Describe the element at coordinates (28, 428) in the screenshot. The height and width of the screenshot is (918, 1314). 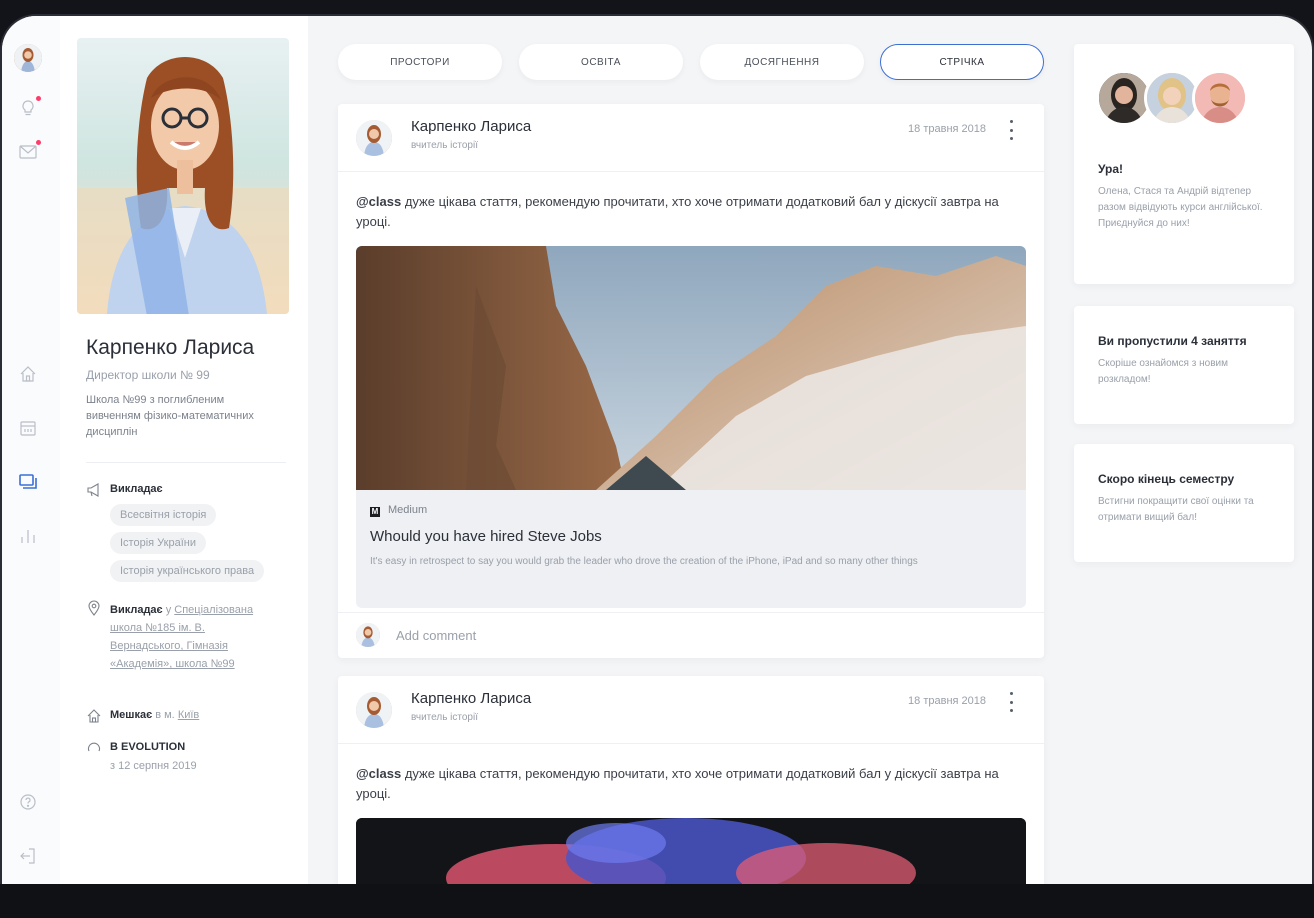
I see `calendar-icon` at that location.